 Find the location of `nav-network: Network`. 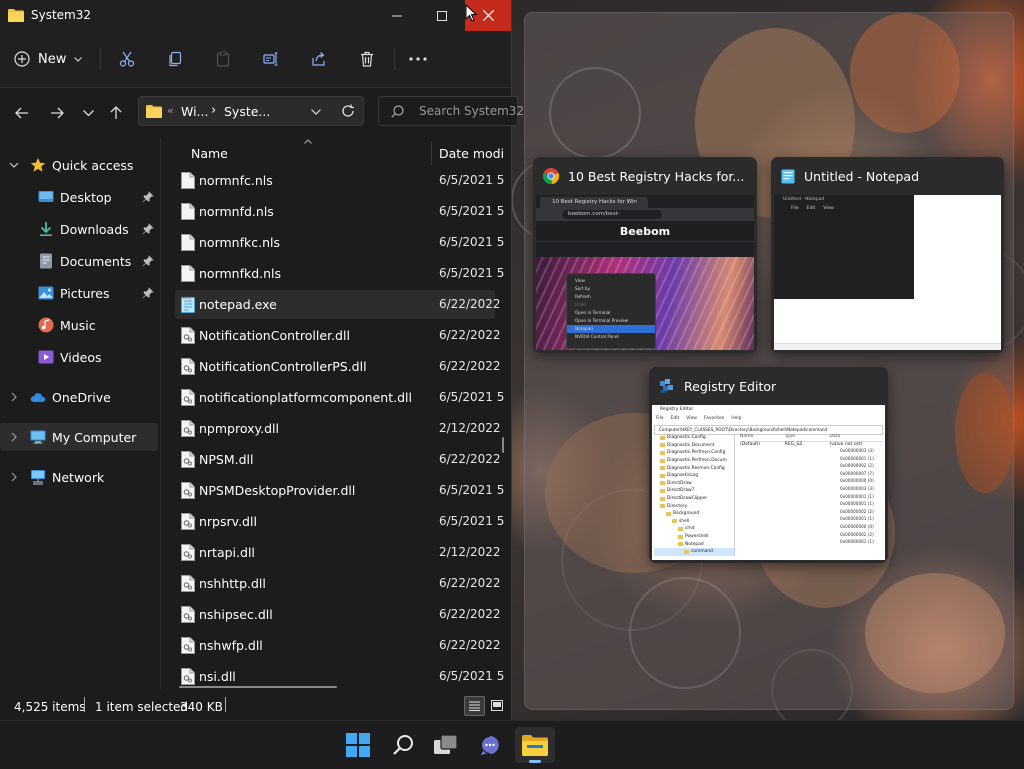

nav-network: Network is located at coordinates (79, 477).